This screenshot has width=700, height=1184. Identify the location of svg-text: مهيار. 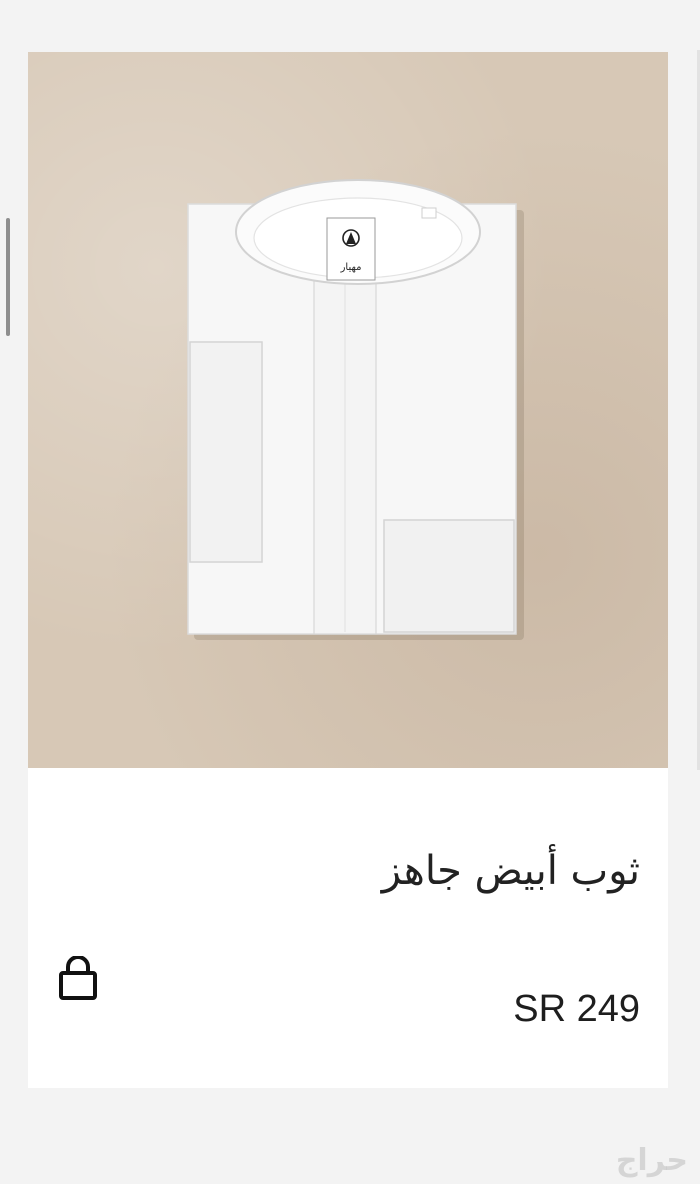
(351, 267).